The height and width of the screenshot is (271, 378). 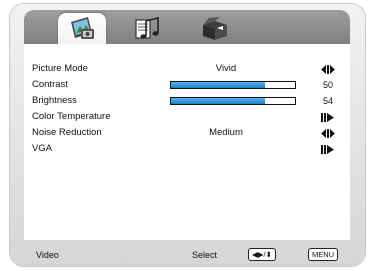 What do you see at coordinates (185, 149) in the screenshot?
I see `menu-row-vga: VGA` at bounding box center [185, 149].